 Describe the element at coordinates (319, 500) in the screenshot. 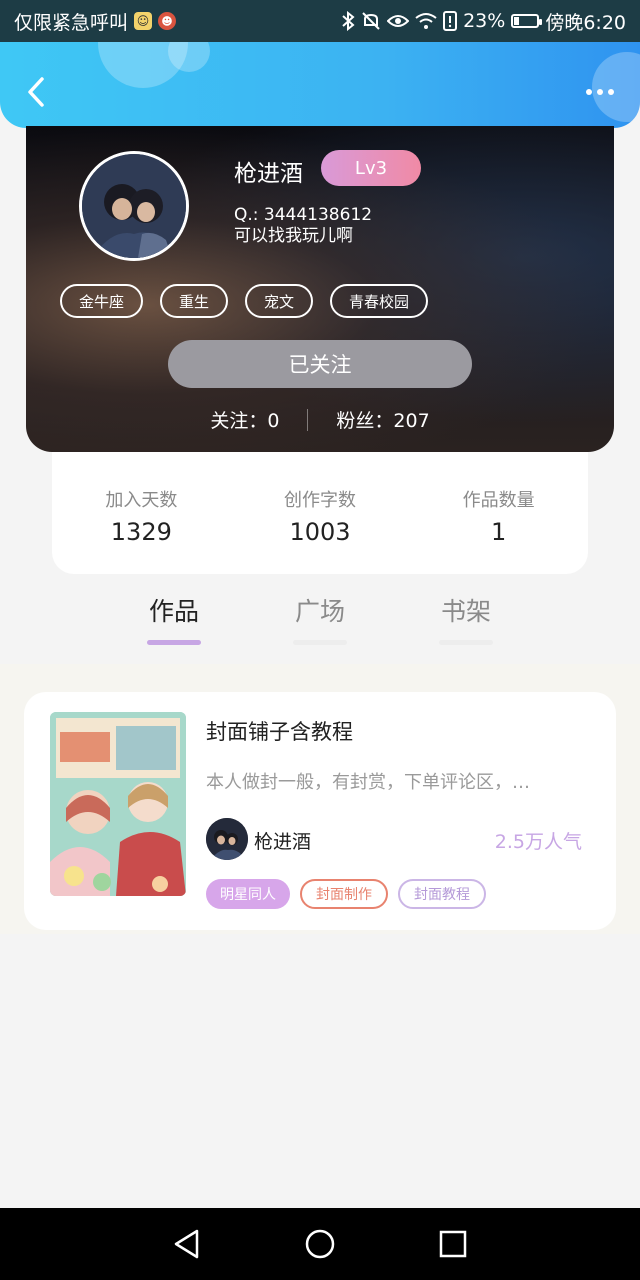

I see `stat-label: 创作字数` at that location.